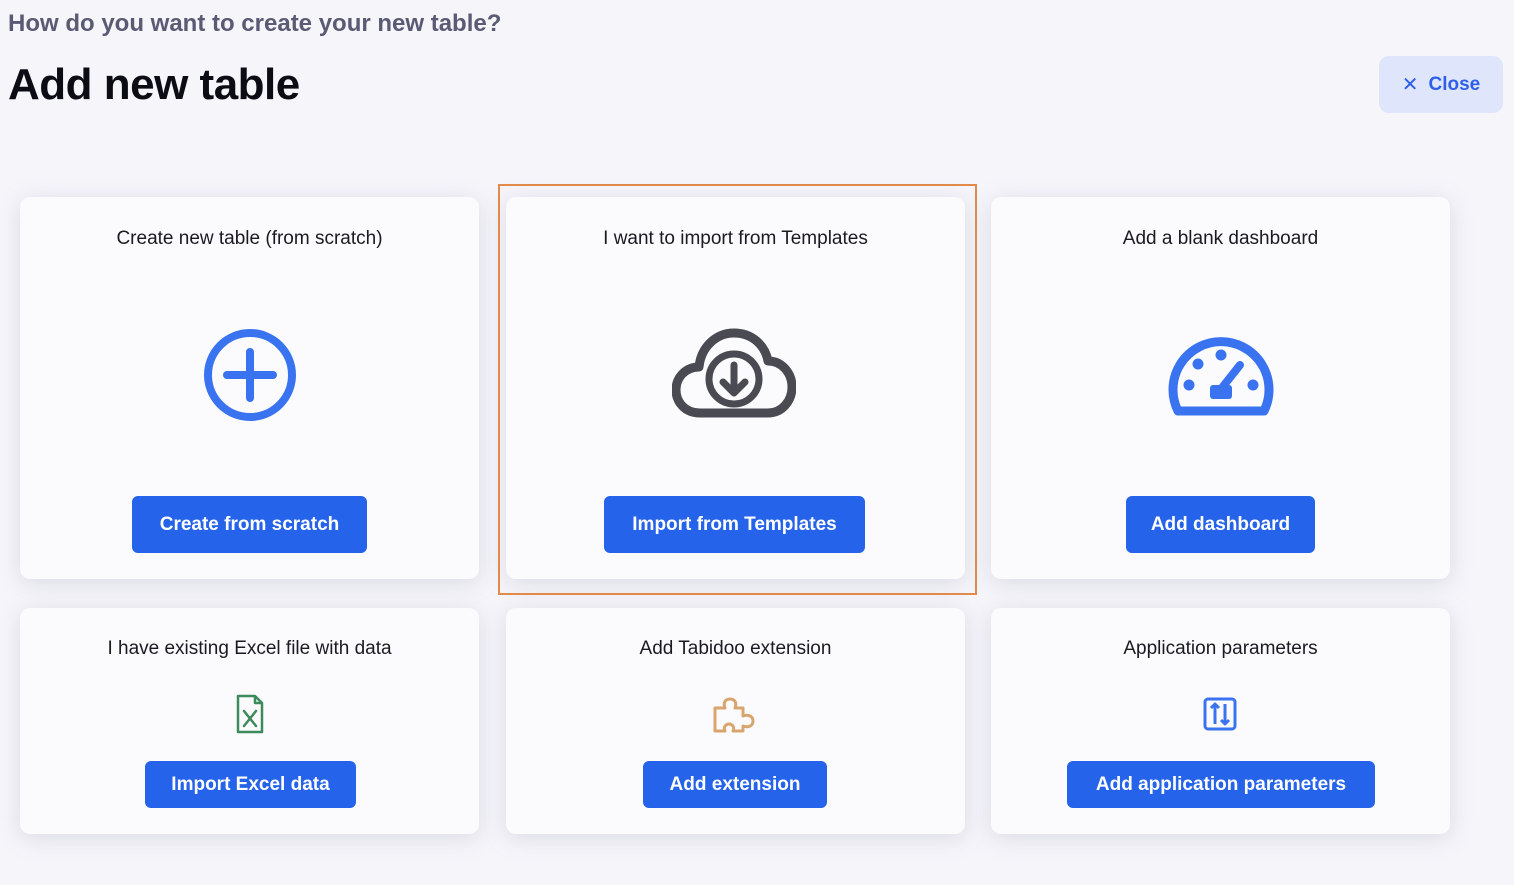 The image size is (1514, 885). What do you see at coordinates (1220, 524) in the screenshot?
I see `add-dashboard-button: Add dashboard` at bounding box center [1220, 524].